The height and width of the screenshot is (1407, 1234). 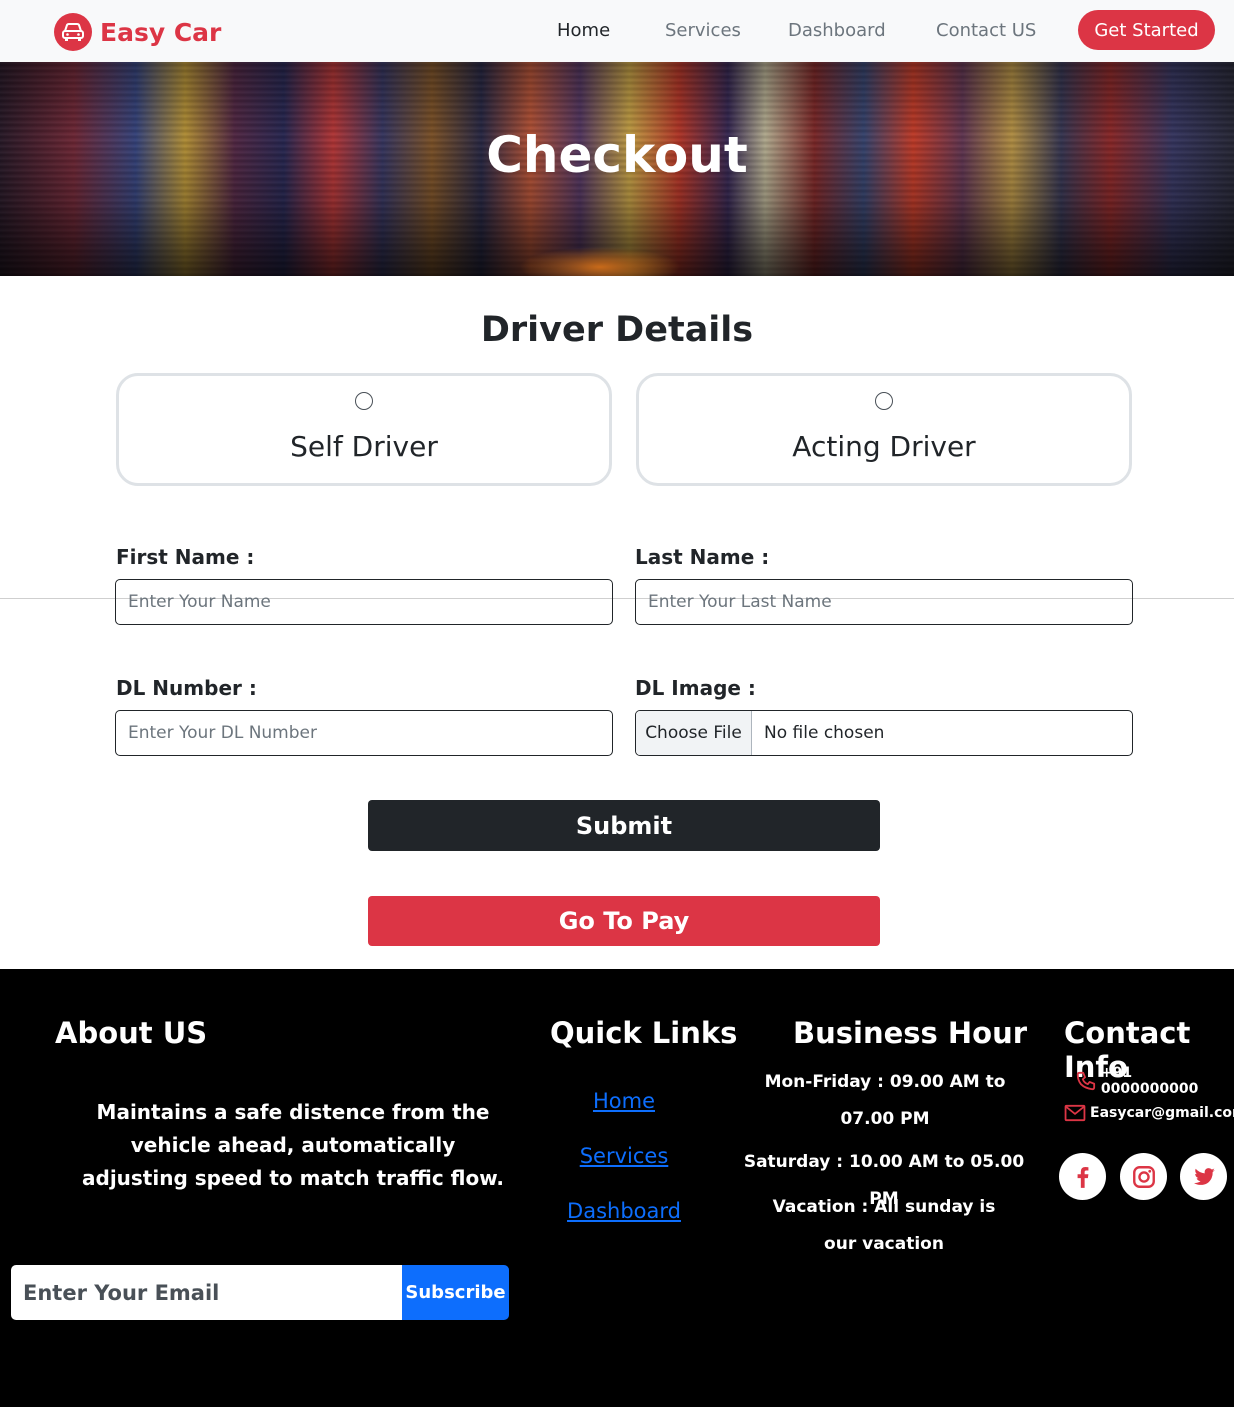 I want to click on choose-file-button: Choose File, so click(x=694, y=733).